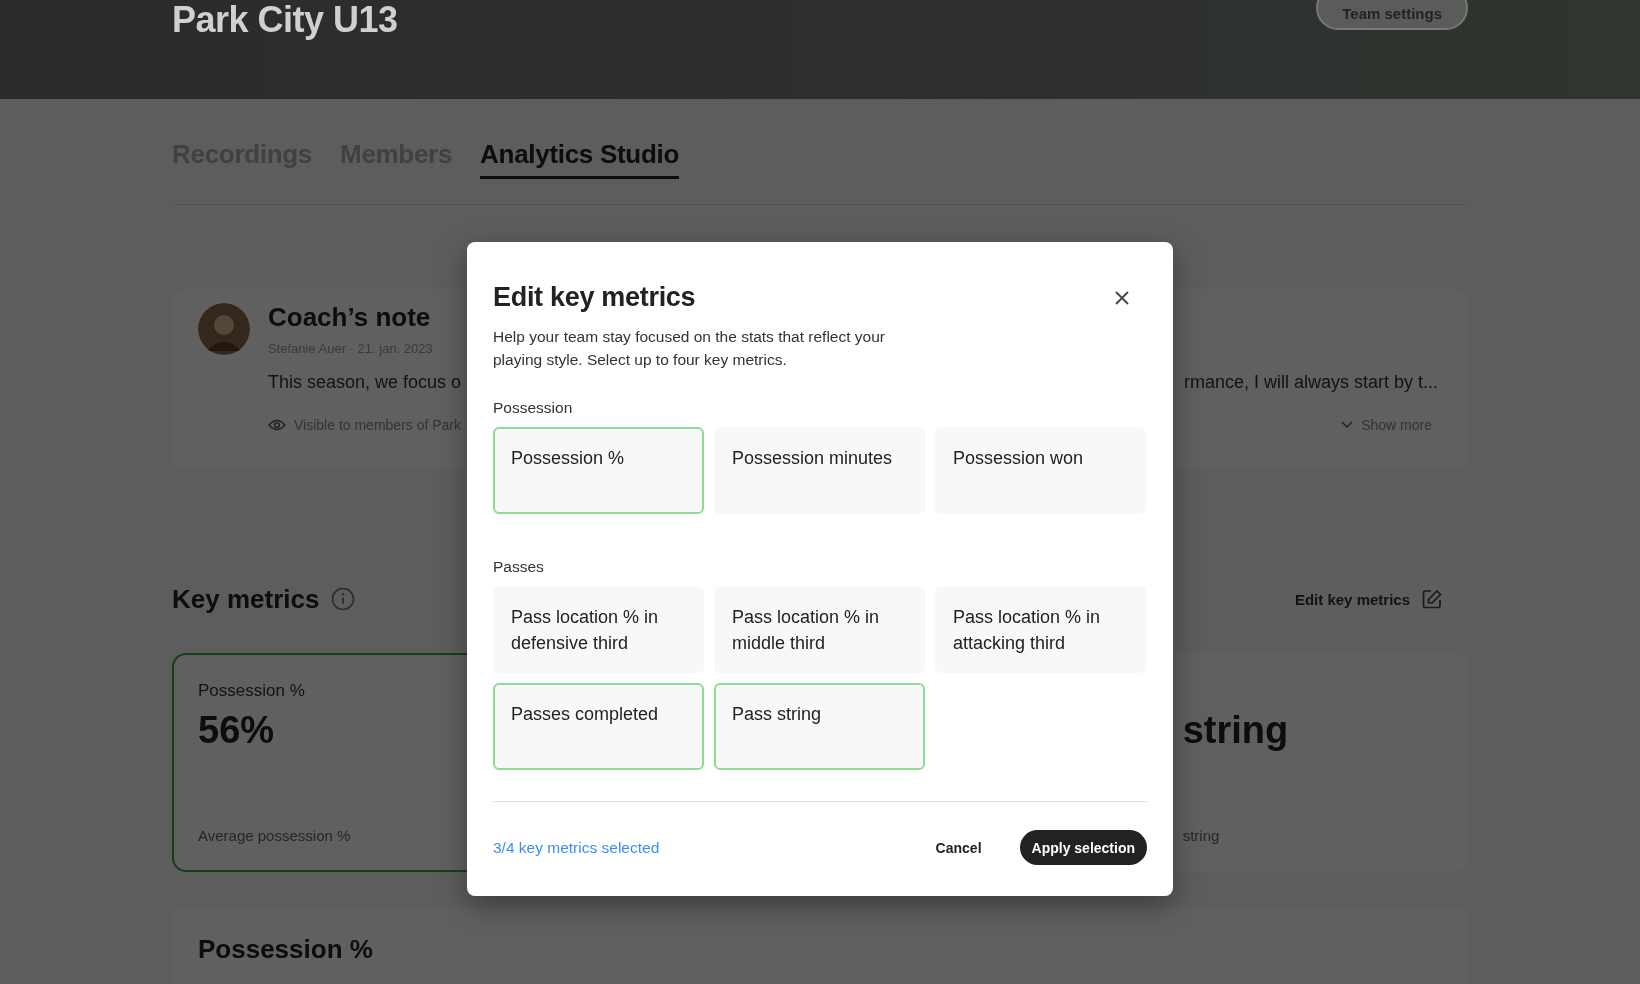  What do you see at coordinates (958, 847) in the screenshot?
I see `cancel-button: Cancel` at bounding box center [958, 847].